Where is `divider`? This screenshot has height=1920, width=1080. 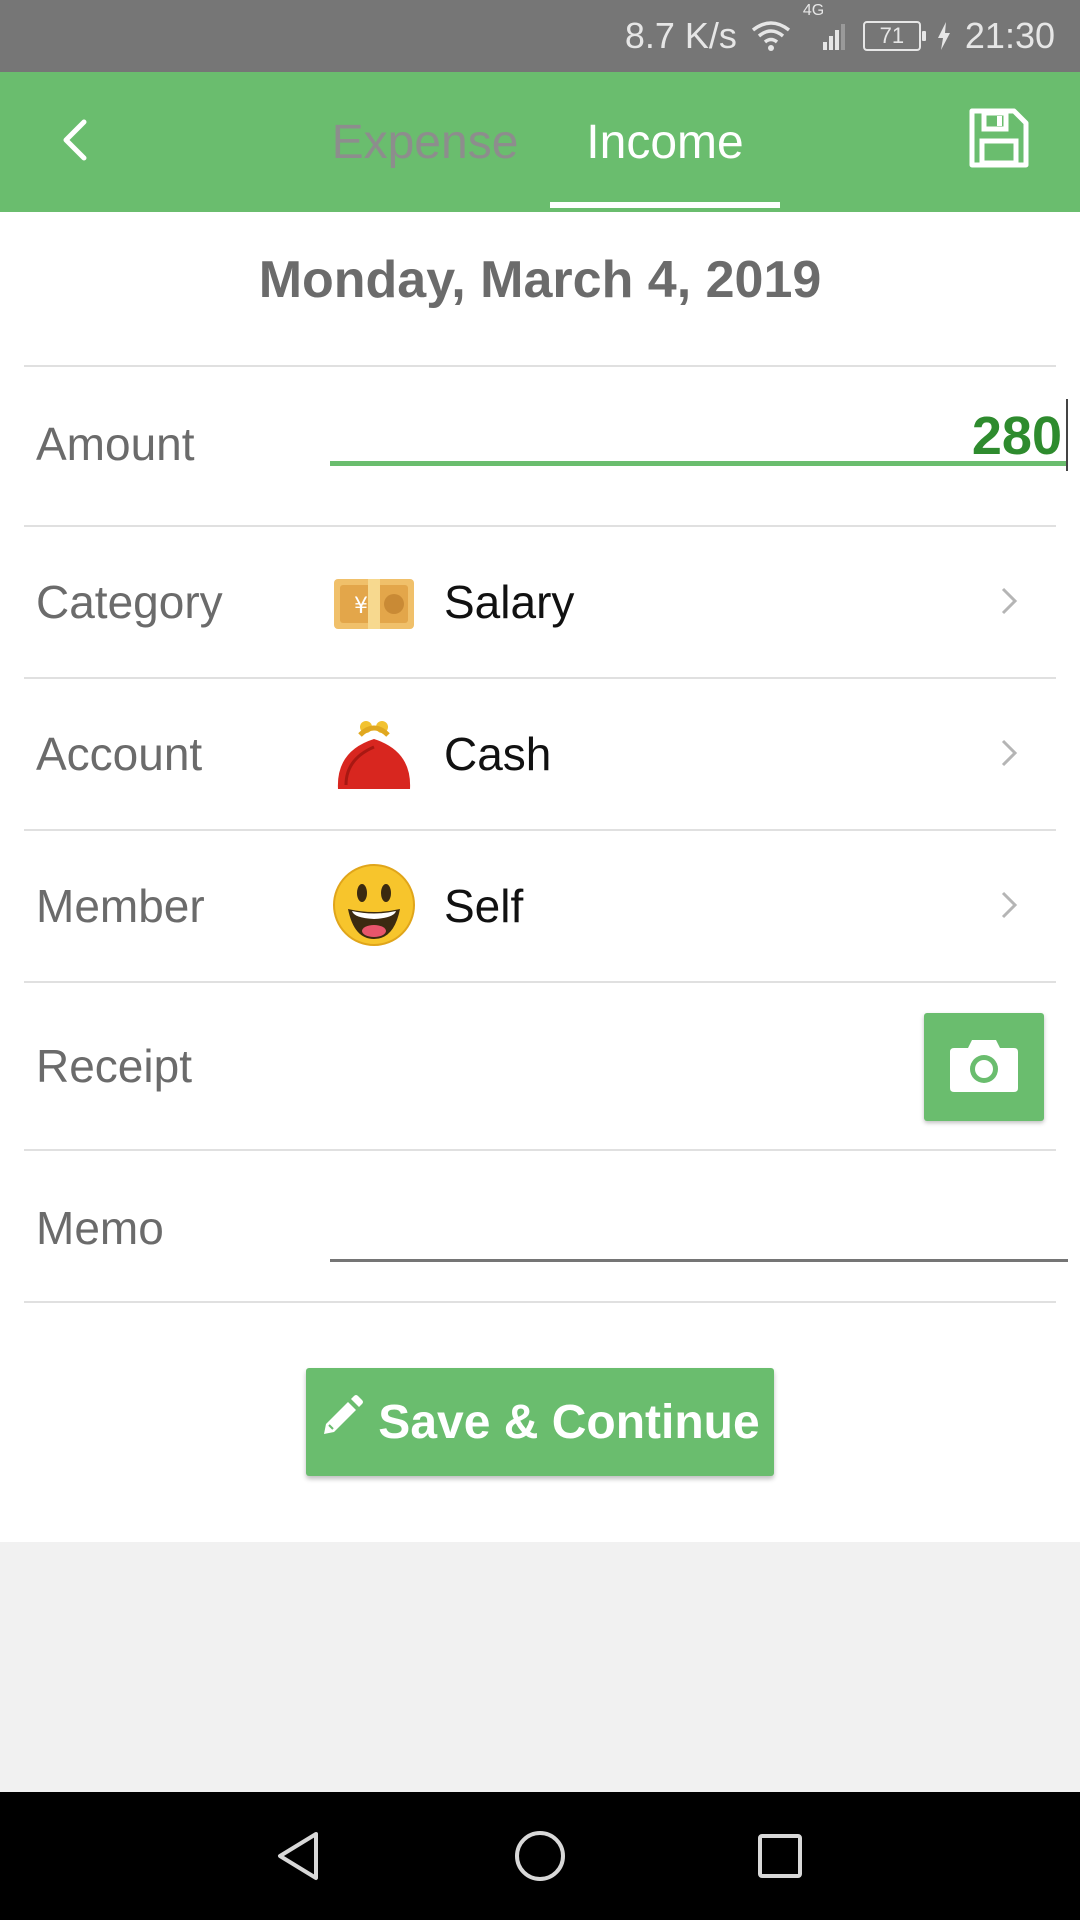
divider is located at coordinates (540, 1302).